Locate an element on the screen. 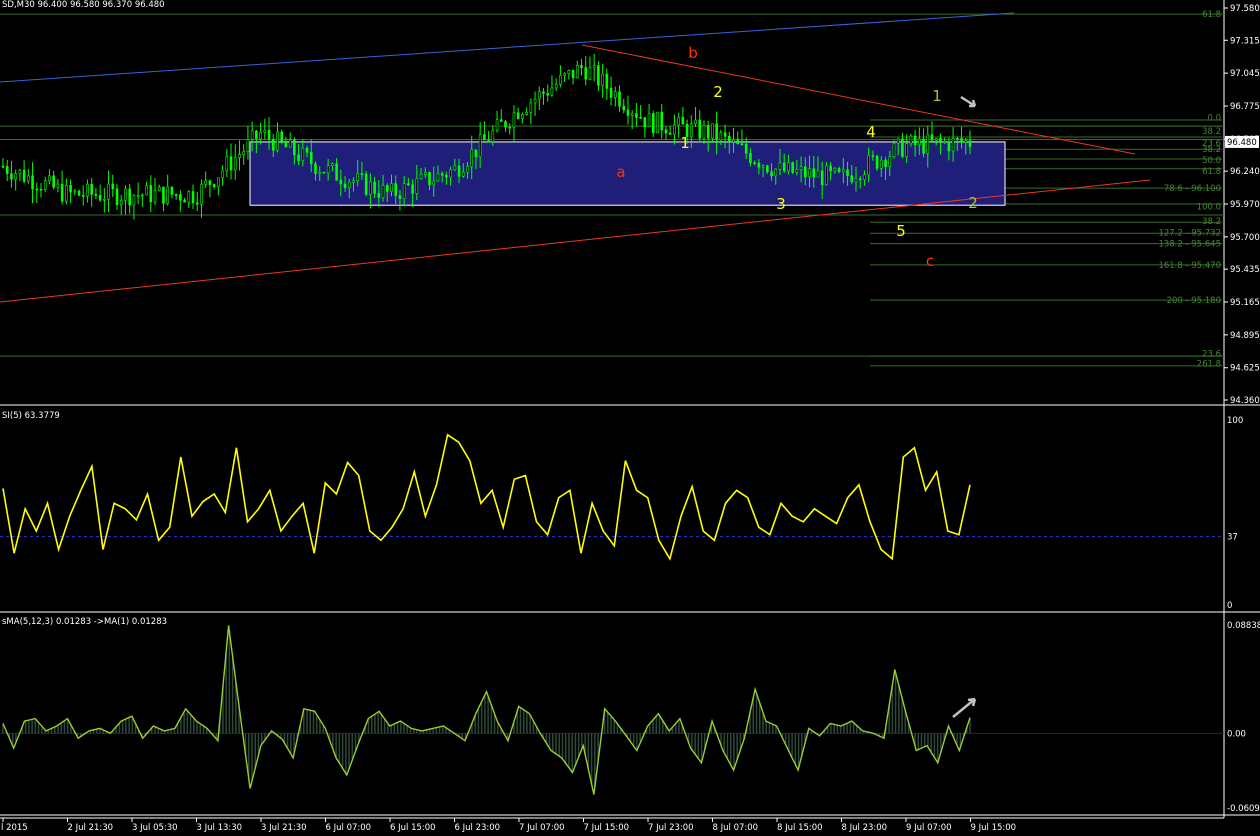  rsi-tick-label: 0 is located at coordinates (1229, 606).